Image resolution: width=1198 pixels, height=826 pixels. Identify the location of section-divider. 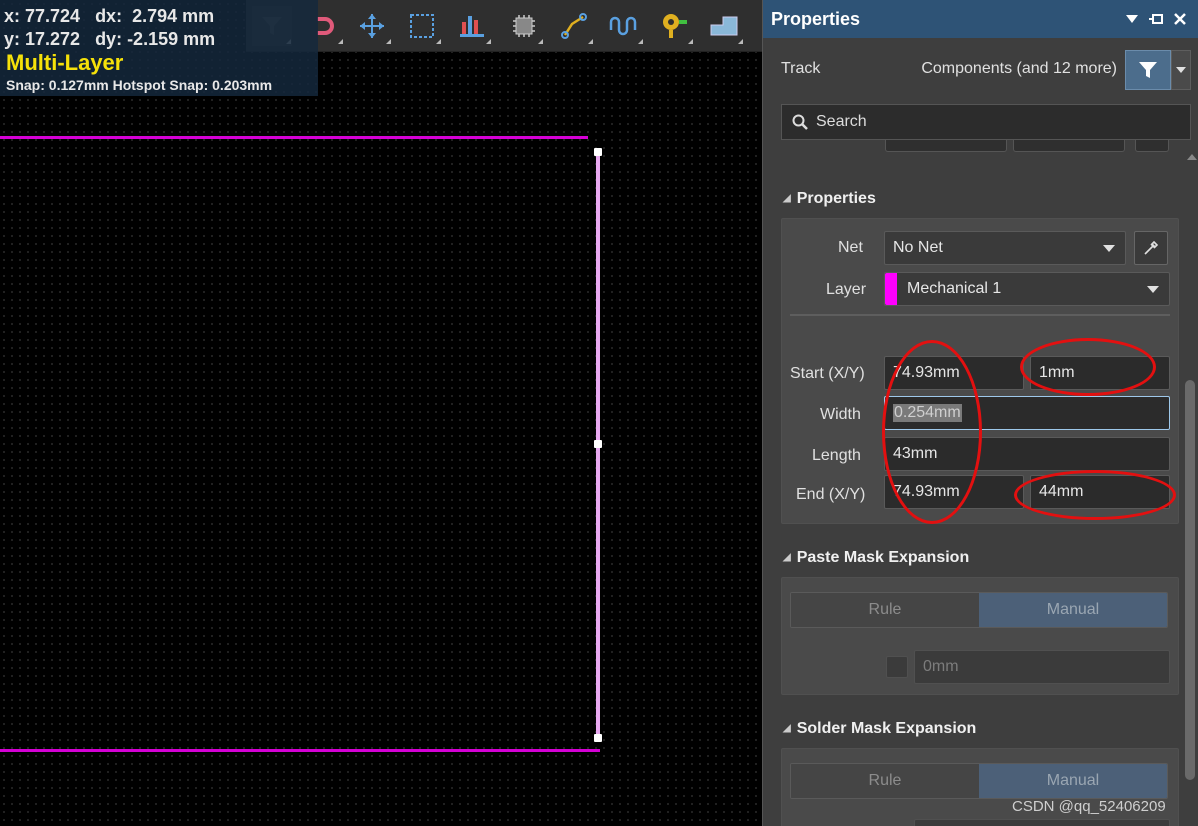
(980, 315).